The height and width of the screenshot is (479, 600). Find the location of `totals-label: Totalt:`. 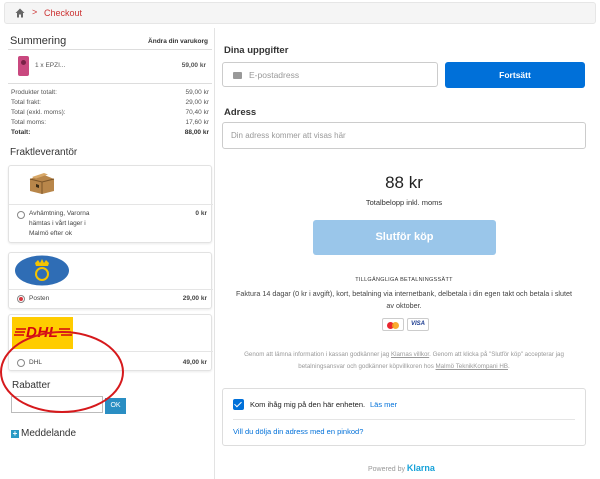

totals-label: Totalt: is located at coordinates (21, 132).